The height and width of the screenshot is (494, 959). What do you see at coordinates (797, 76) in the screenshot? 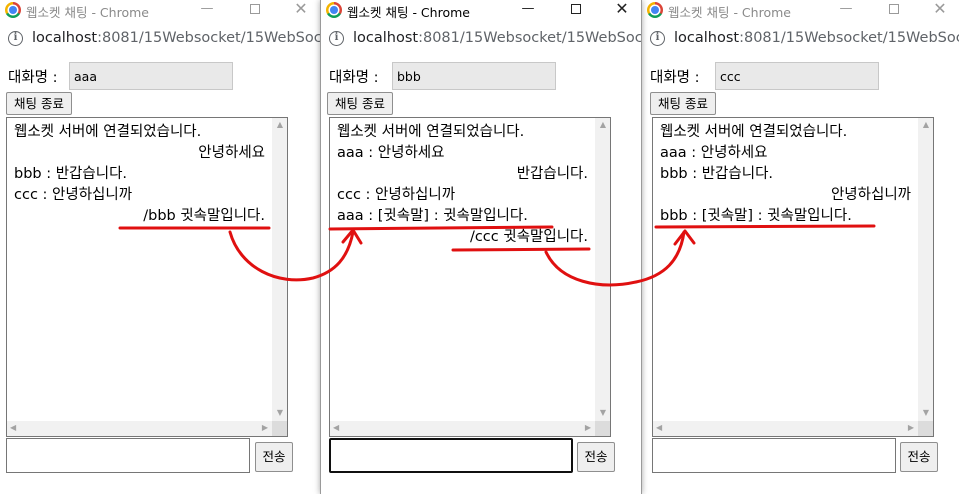
I see `nickname-field: ccc` at bounding box center [797, 76].